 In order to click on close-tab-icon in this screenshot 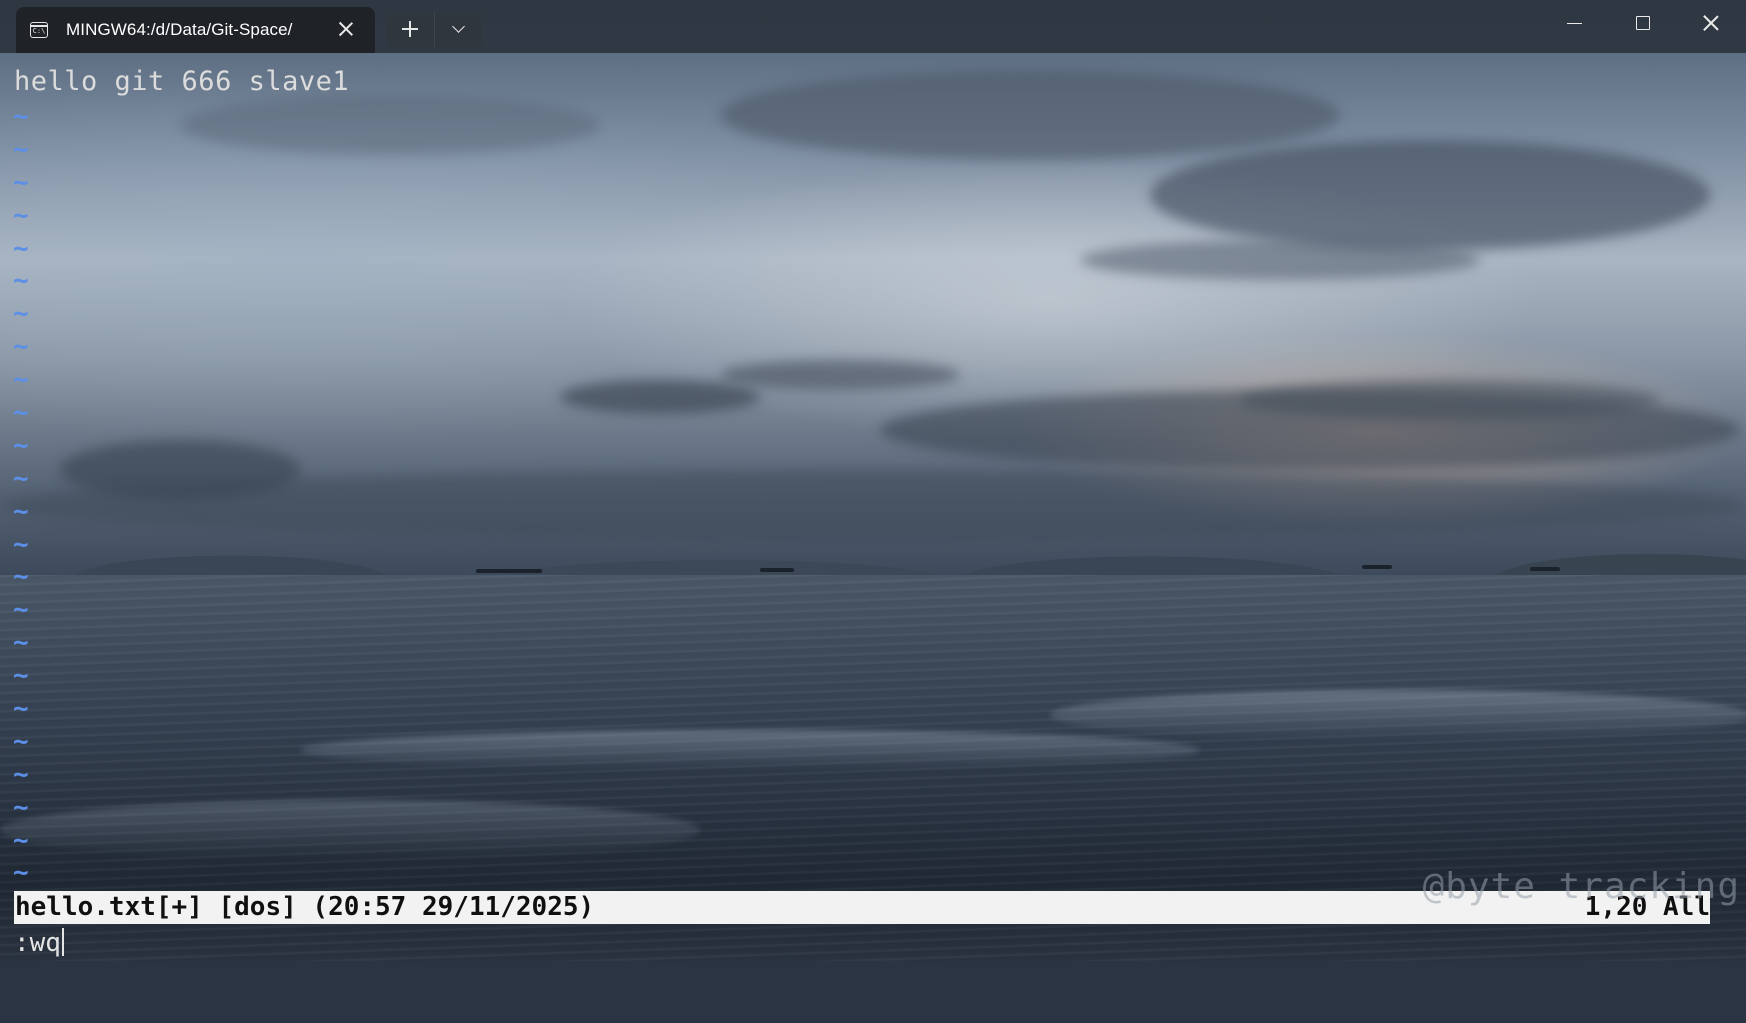, I will do `click(346, 29)`.